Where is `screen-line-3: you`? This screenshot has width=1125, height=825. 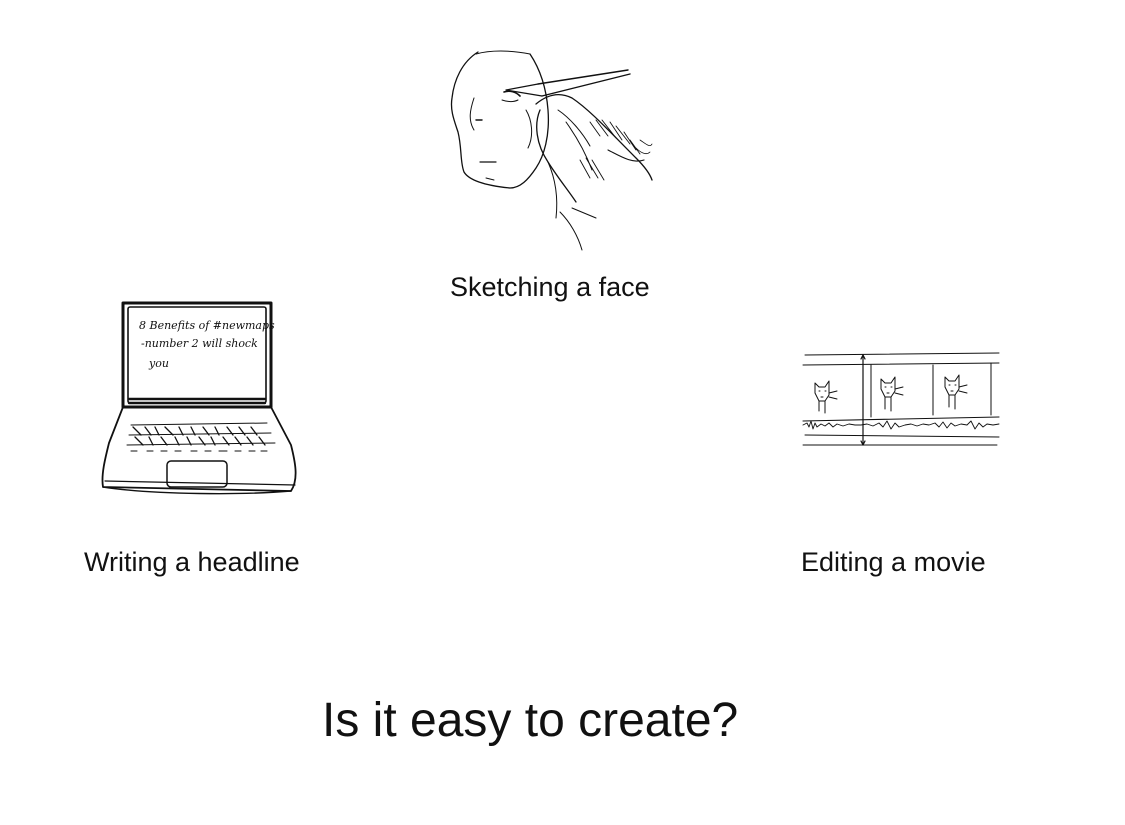
screen-line-3: you is located at coordinates (158, 363).